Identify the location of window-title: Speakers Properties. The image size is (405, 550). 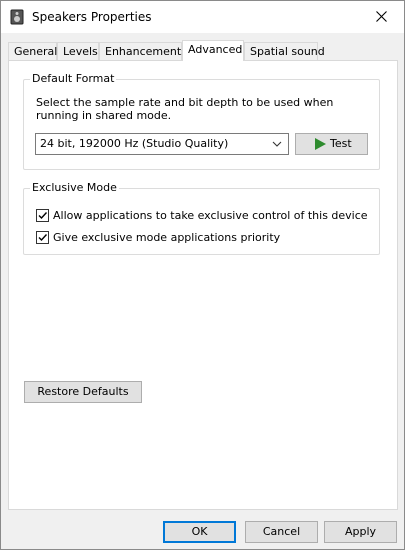
(92, 17).